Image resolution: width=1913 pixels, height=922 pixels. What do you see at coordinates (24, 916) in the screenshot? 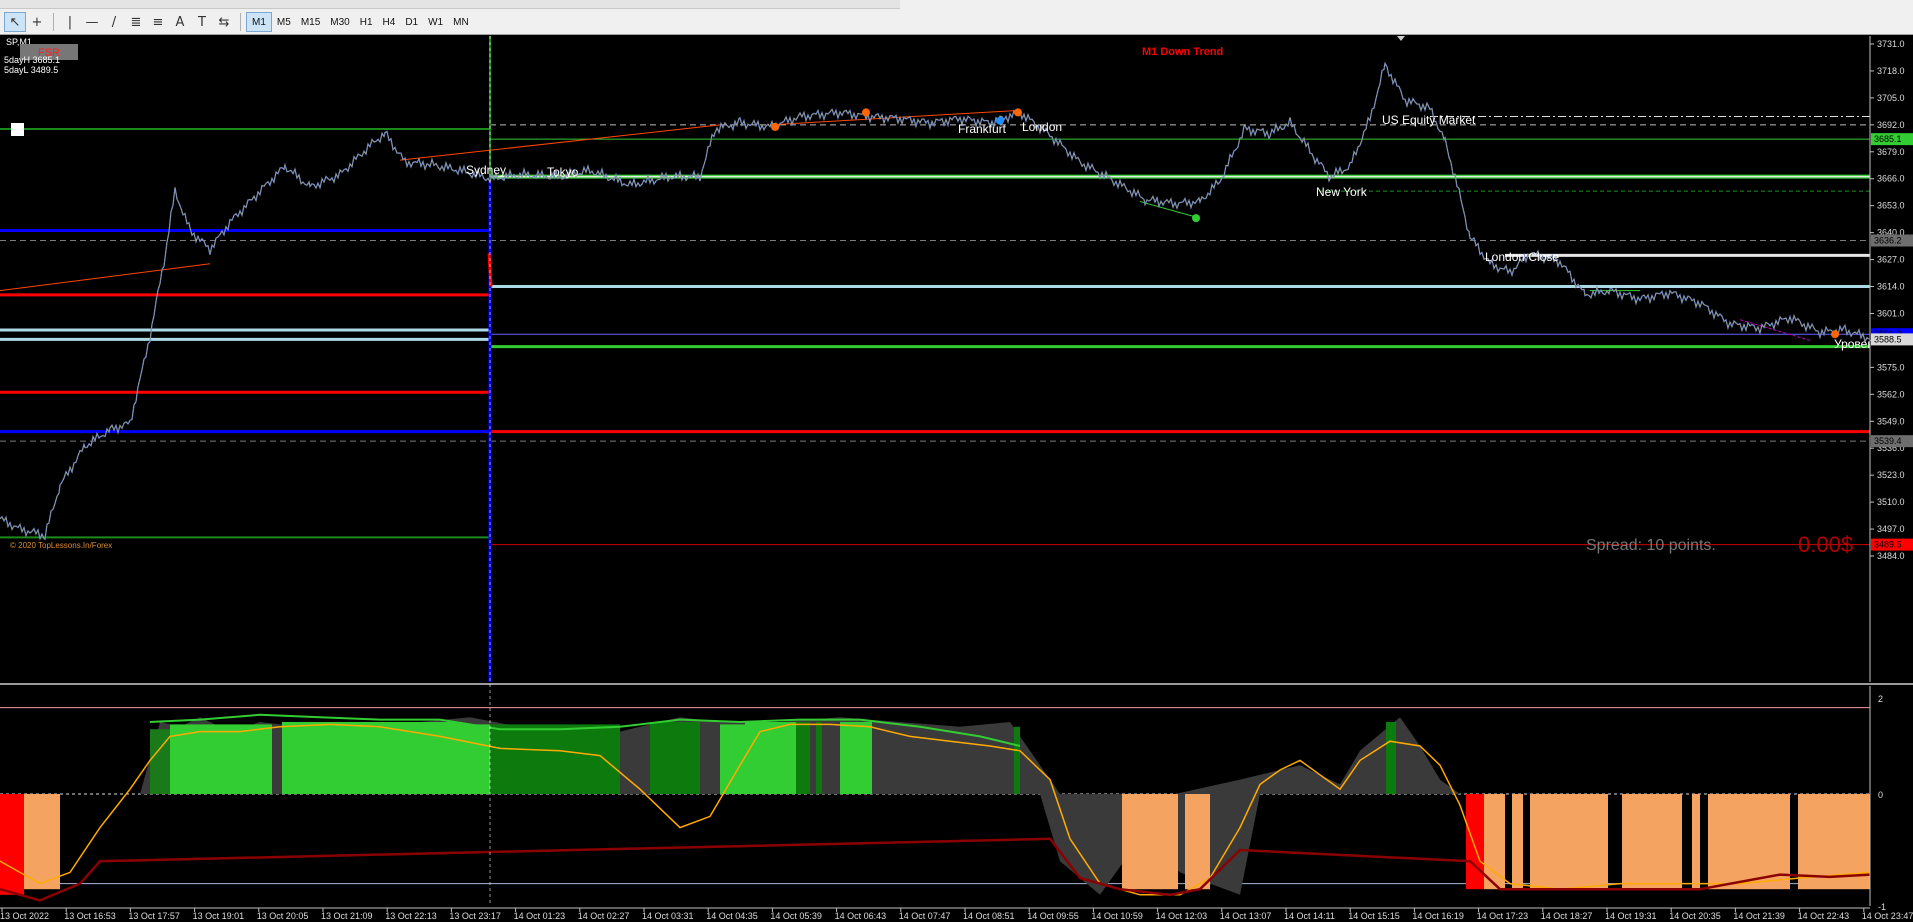
I see `time-axis-label: 13 Oct 2022` at bounding box center [24, 916].